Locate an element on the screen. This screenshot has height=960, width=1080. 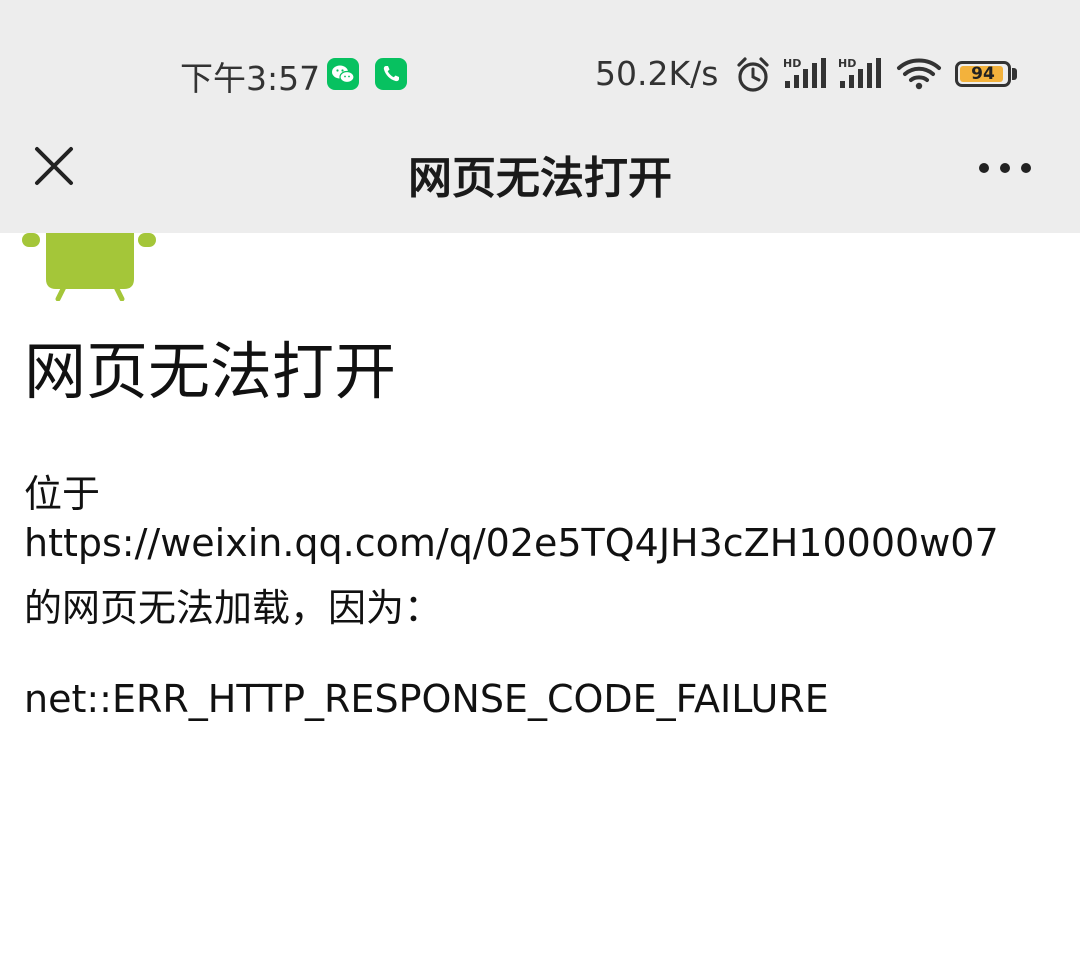
android-icon is located at coordinates (90, 269).